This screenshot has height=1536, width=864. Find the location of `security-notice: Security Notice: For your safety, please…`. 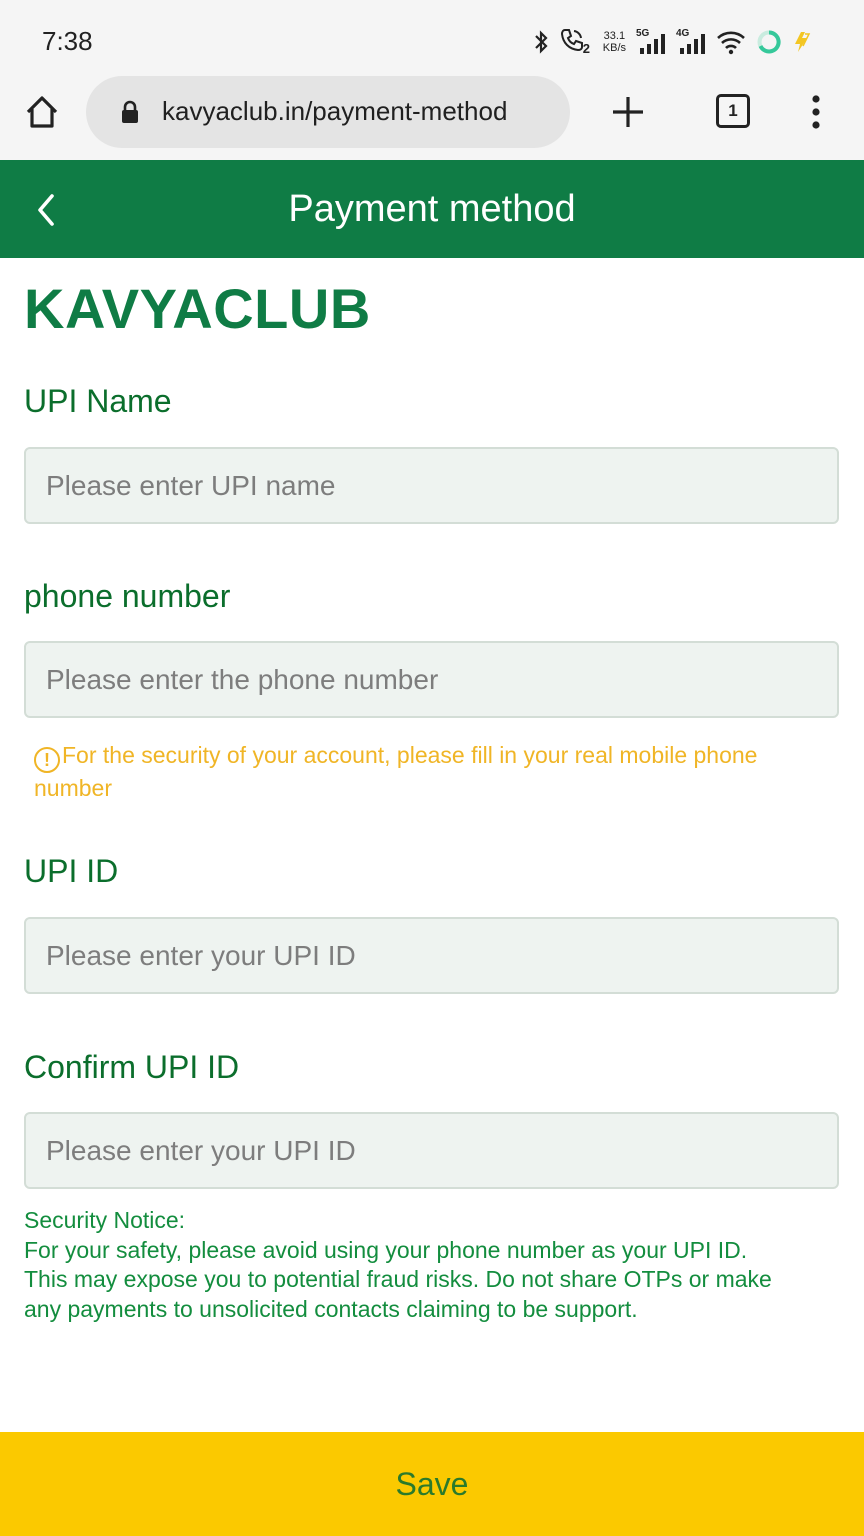

security-notice: Security Notice: For your safety, please… is located at coordinates (404, 1265).